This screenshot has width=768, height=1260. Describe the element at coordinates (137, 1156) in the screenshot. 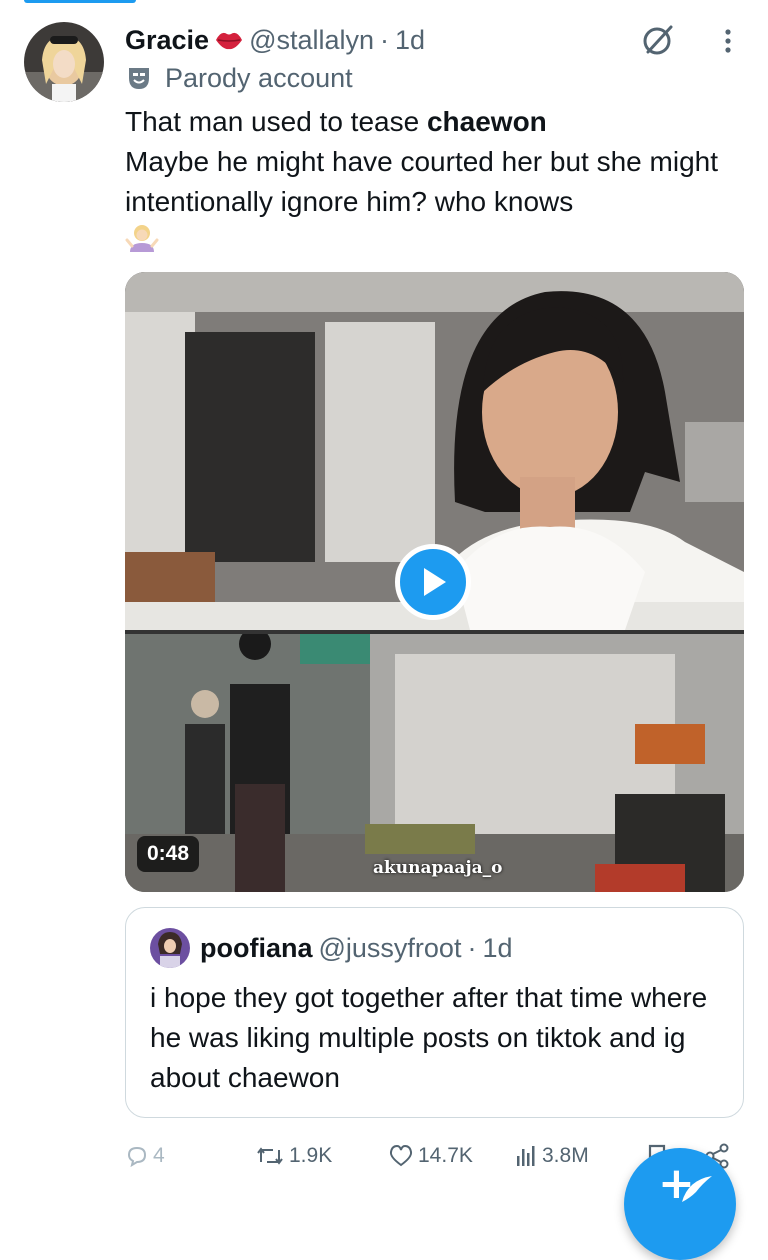

I see `reply-icon` at that location.